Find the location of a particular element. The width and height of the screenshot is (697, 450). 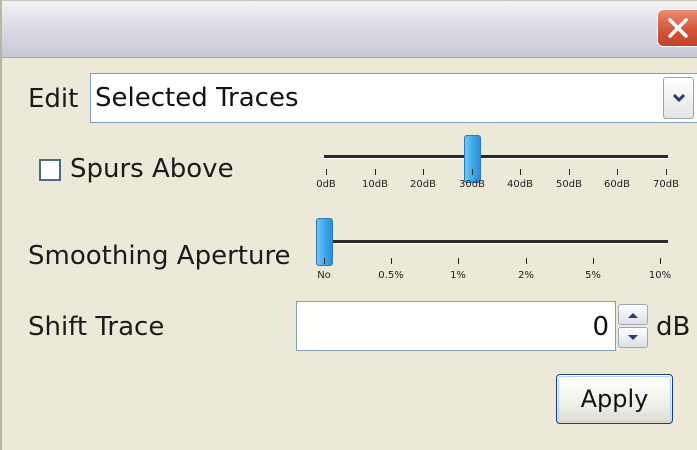

spurs-slider-track is located at coordinates (496, 157).